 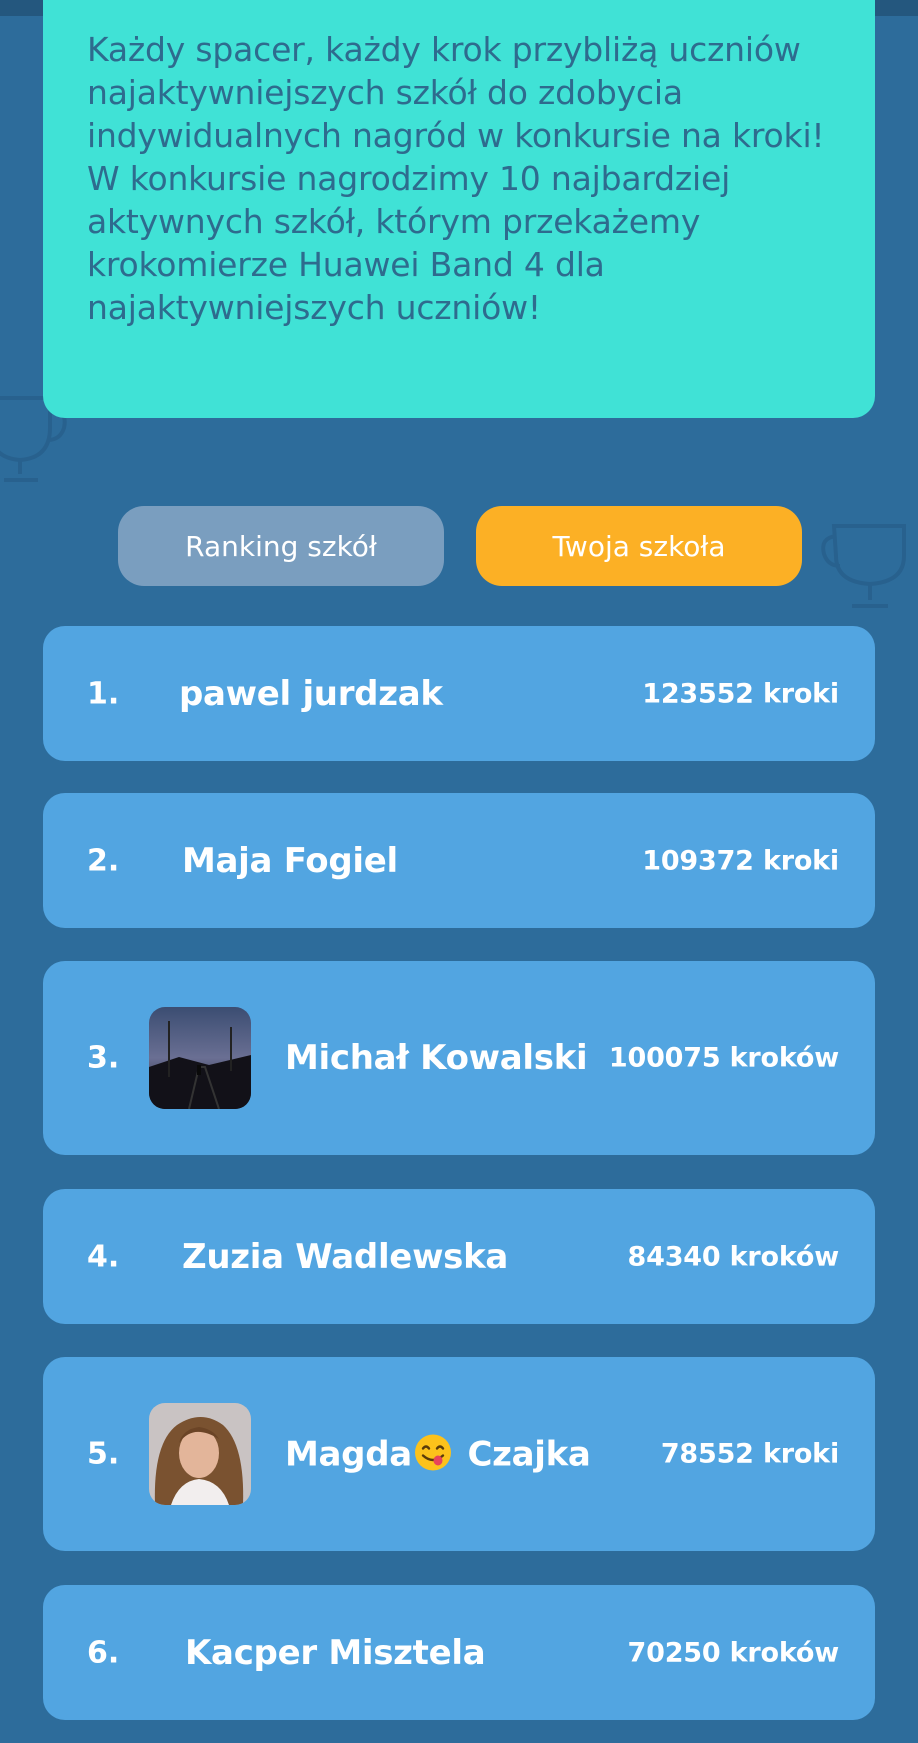 I want to click on student-name: Magda Czajka, so click(x=438, y=1454).